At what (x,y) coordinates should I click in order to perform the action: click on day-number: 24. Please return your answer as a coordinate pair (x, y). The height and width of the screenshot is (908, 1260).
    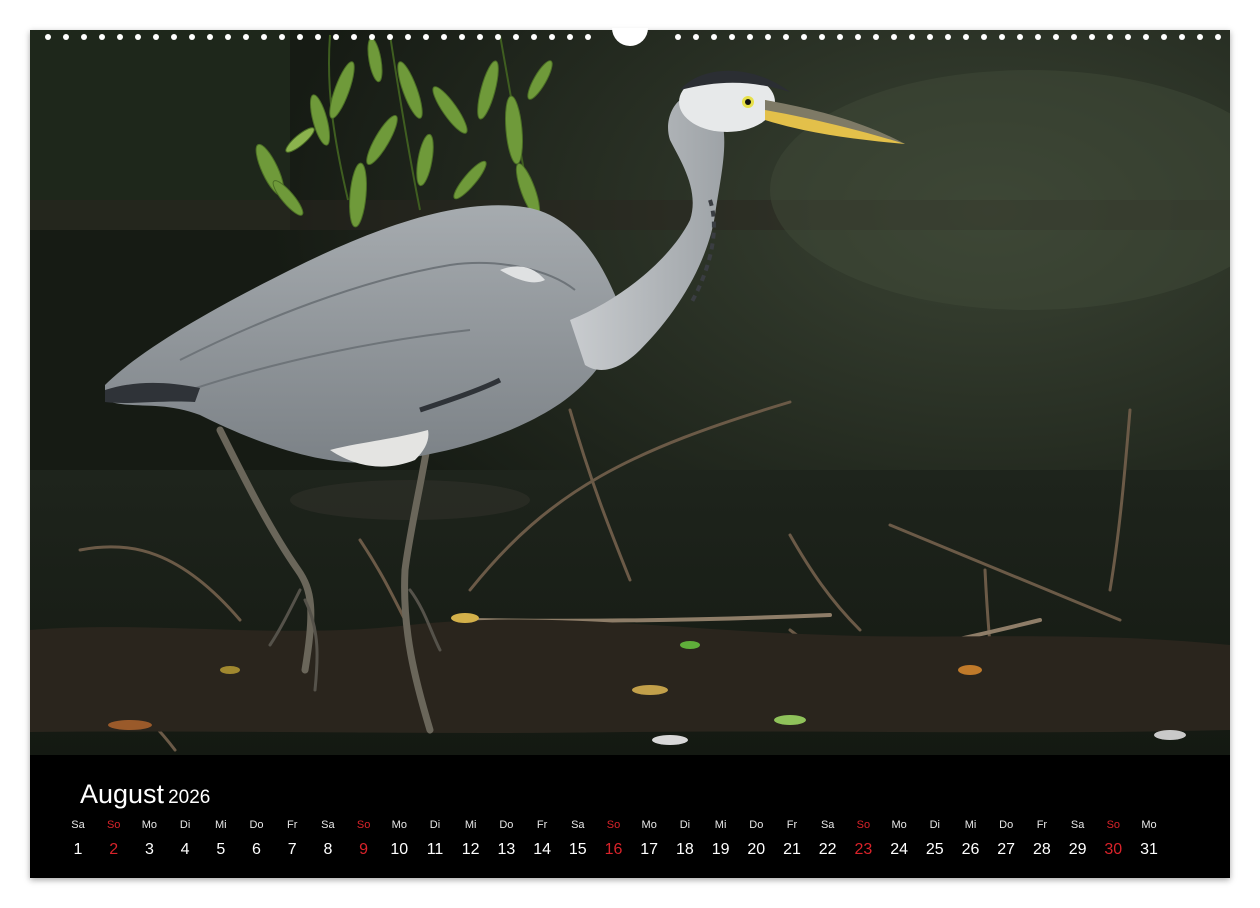
    Looking at the image, I should click on (899, 849).